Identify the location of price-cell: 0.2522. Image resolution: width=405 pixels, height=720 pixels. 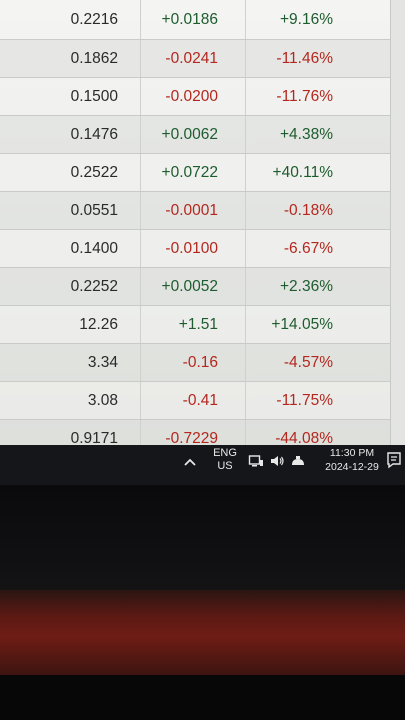
(94, 172).